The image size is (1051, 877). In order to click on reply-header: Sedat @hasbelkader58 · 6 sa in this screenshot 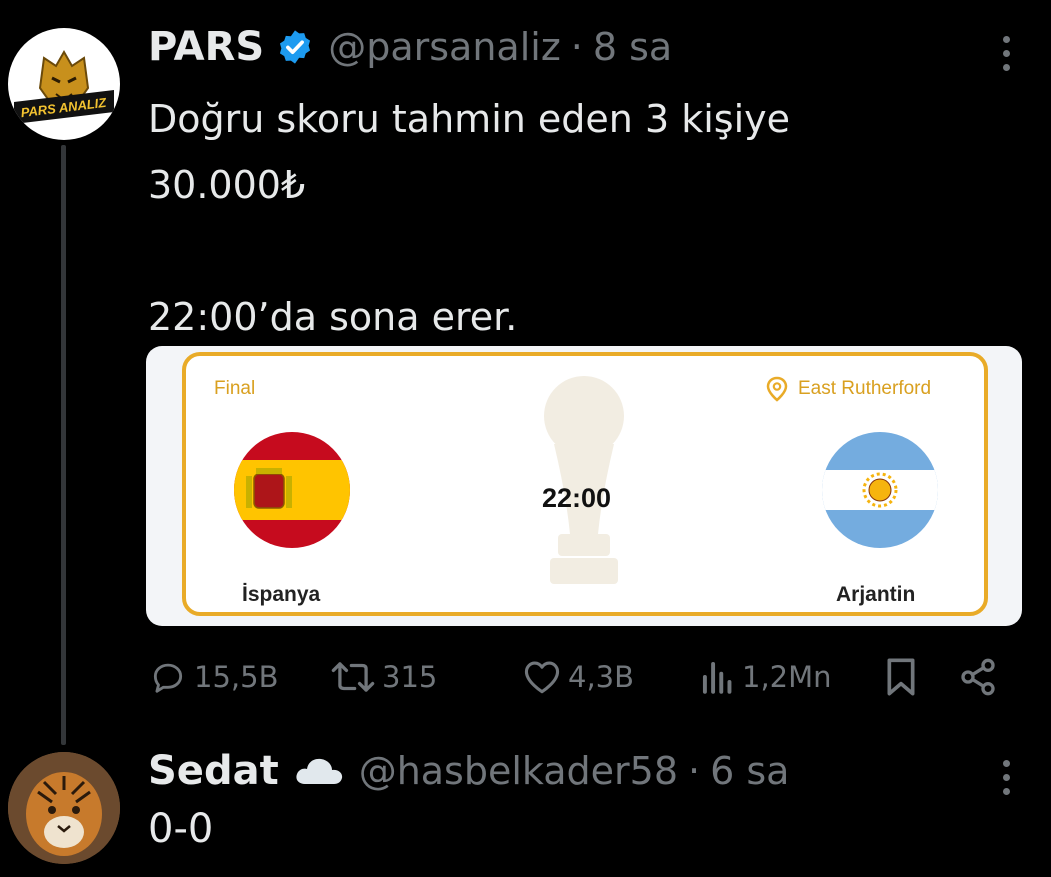, I will do `click(468, 771)`.